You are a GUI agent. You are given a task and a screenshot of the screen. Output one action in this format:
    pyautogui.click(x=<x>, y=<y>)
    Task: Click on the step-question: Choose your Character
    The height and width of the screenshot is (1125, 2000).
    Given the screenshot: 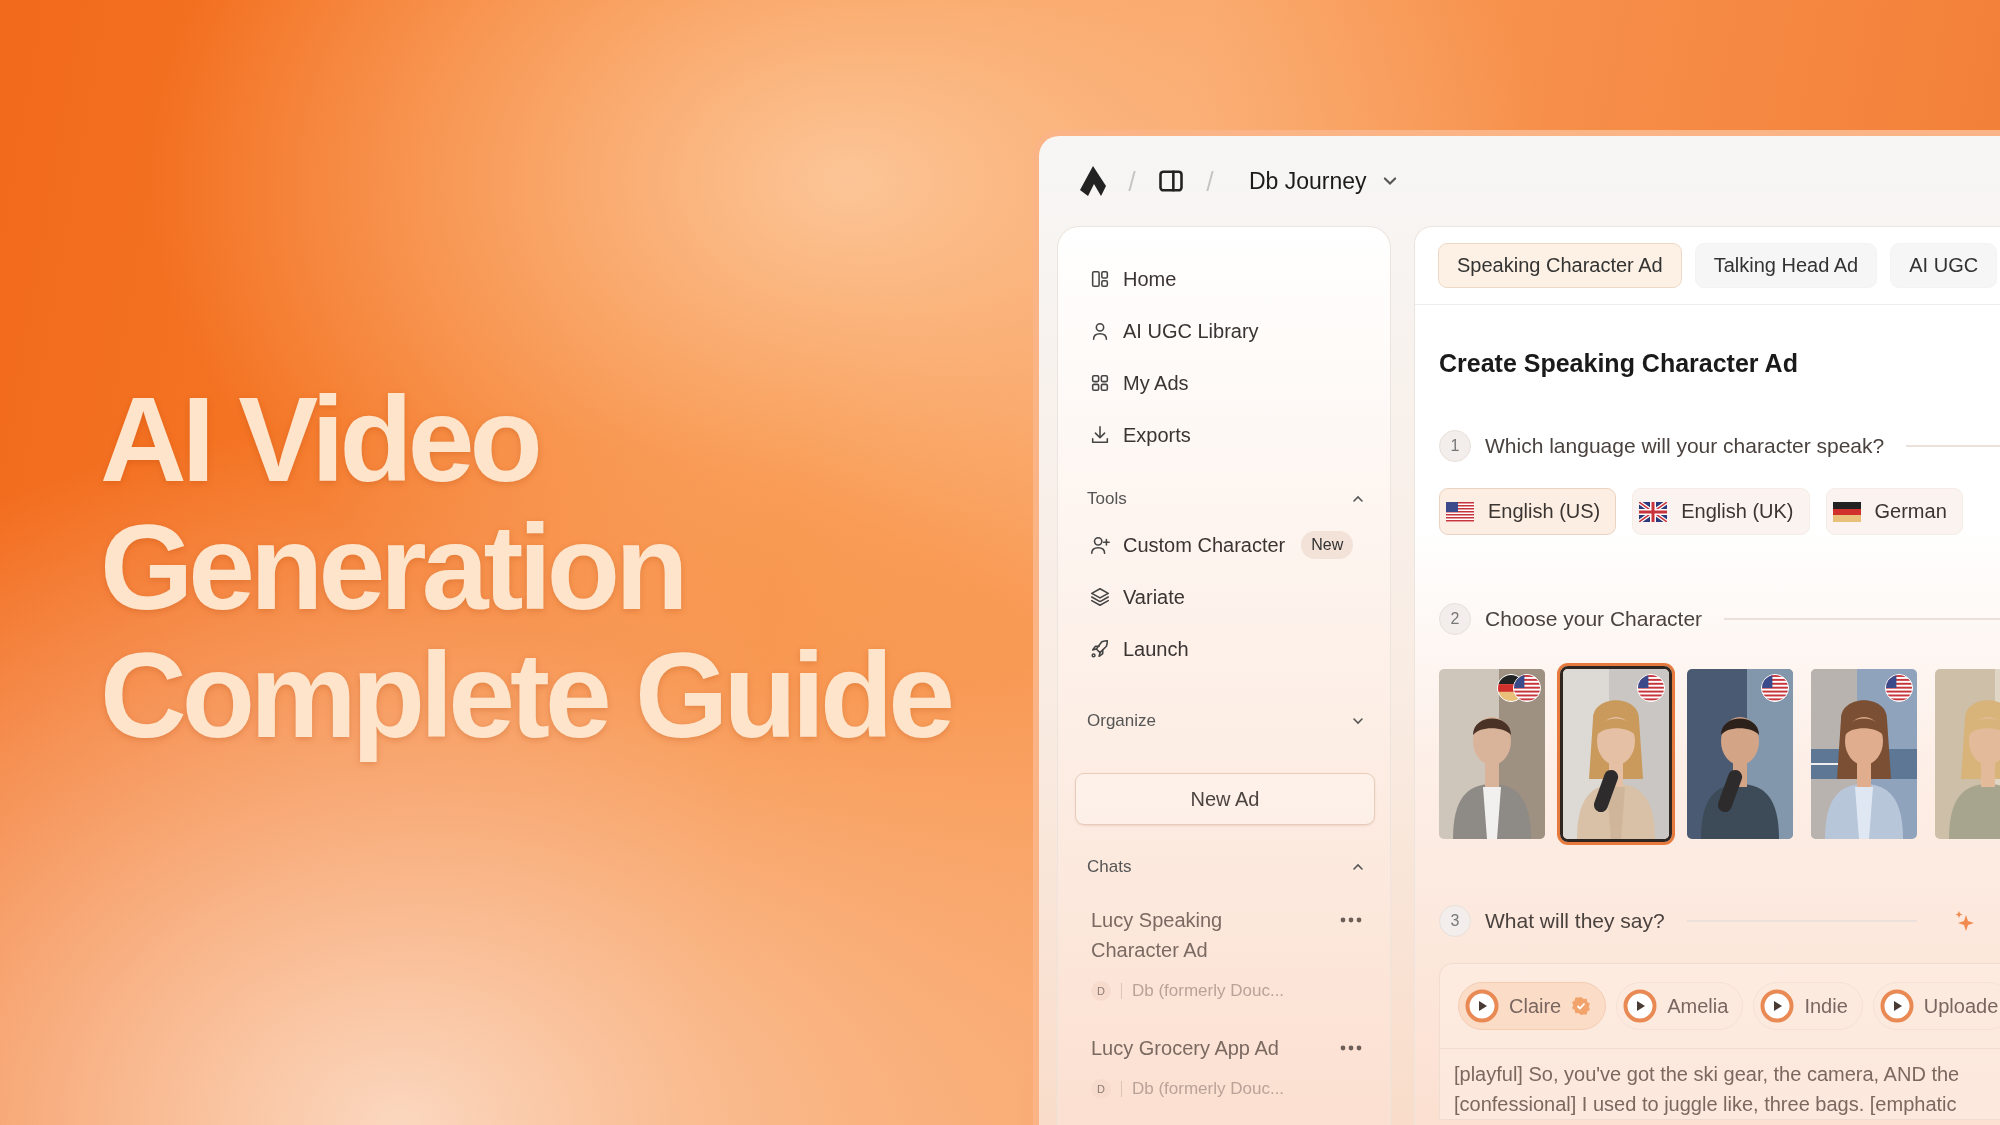 What is the action you would take?
    pyautogui.click(x=1594, y=619)
    